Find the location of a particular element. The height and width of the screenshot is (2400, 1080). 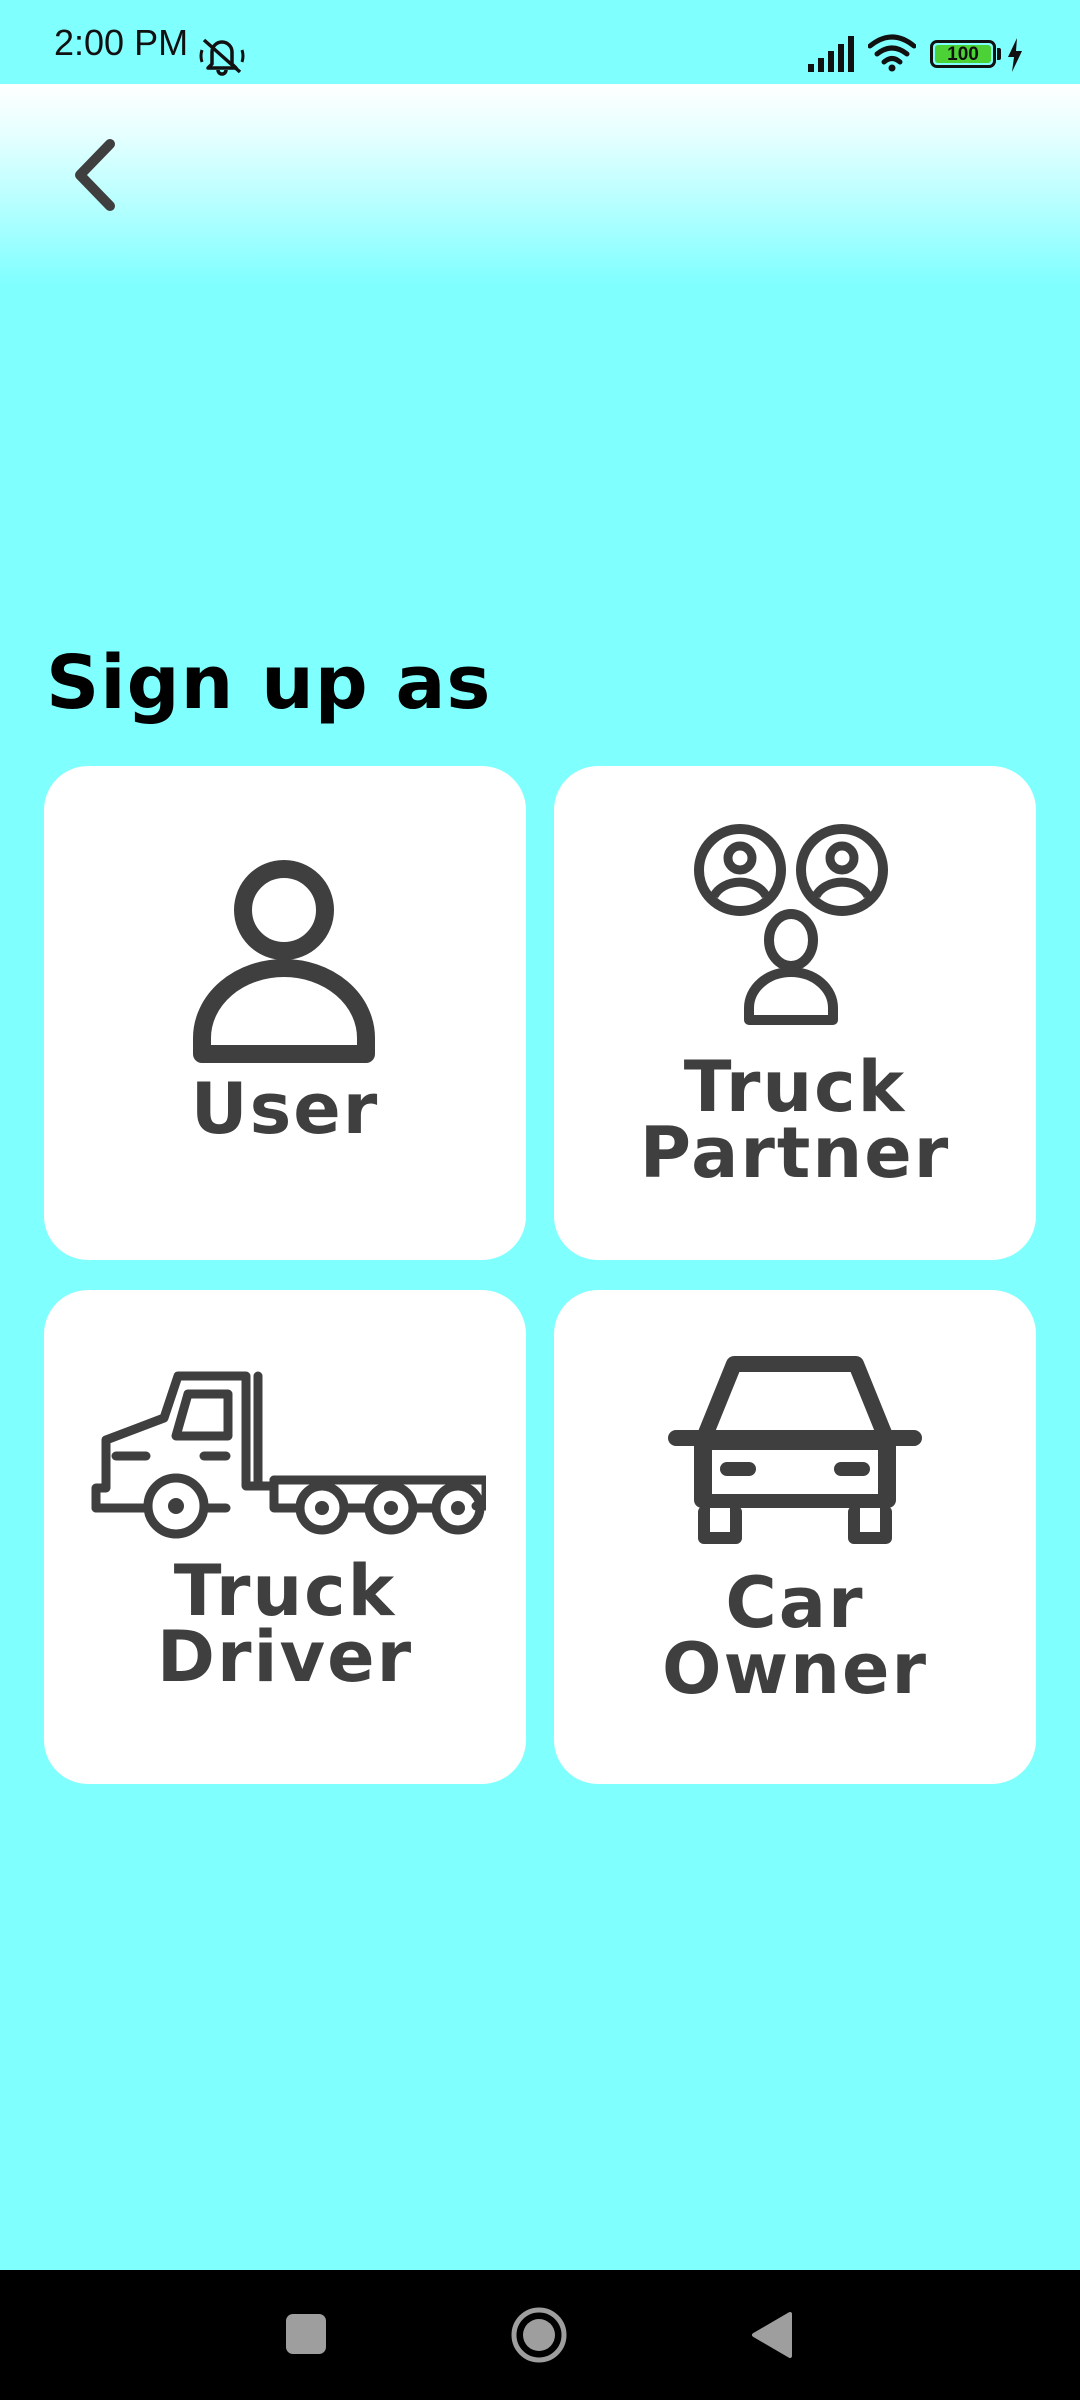

truck-partner-card-label: Truck Partner is located at coordinates (795, 1120).